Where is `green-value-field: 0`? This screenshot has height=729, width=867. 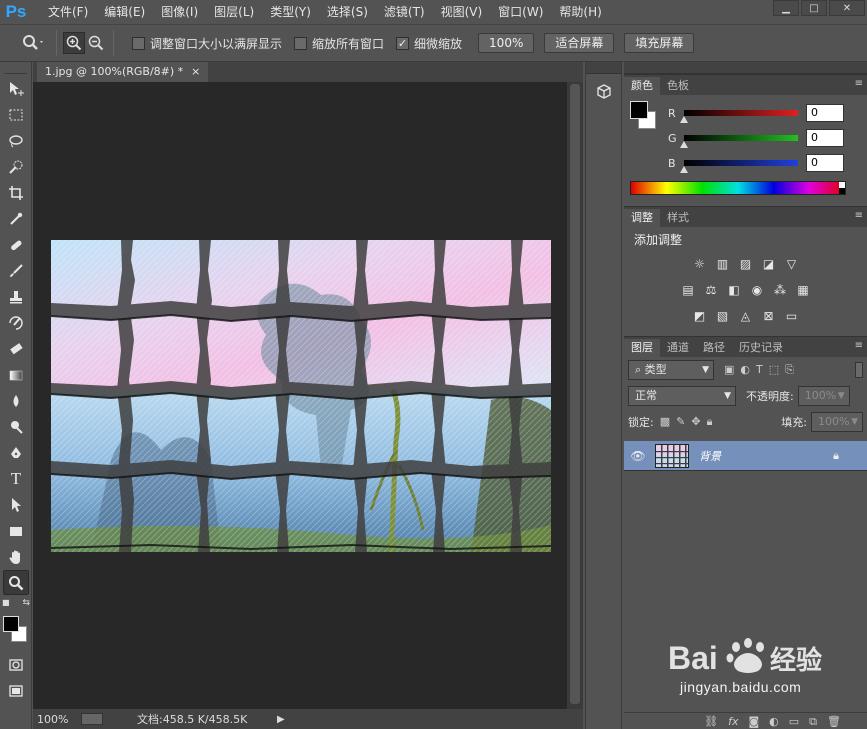
green-value-field: 0 is located at coordinates (825, 138).